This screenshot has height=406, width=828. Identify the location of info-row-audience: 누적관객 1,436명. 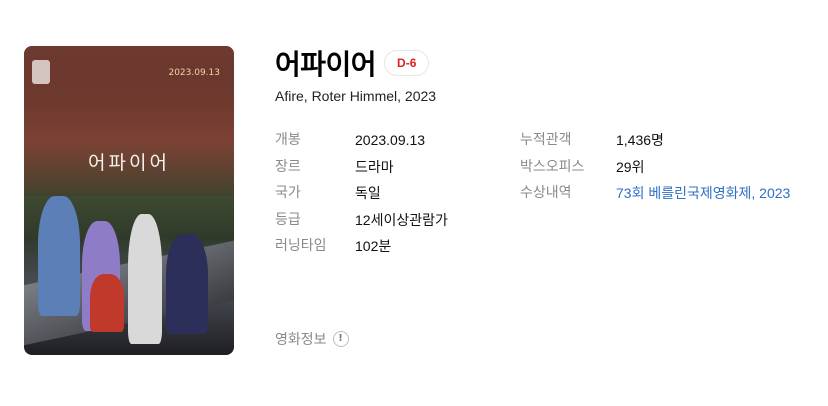
(655, 140).